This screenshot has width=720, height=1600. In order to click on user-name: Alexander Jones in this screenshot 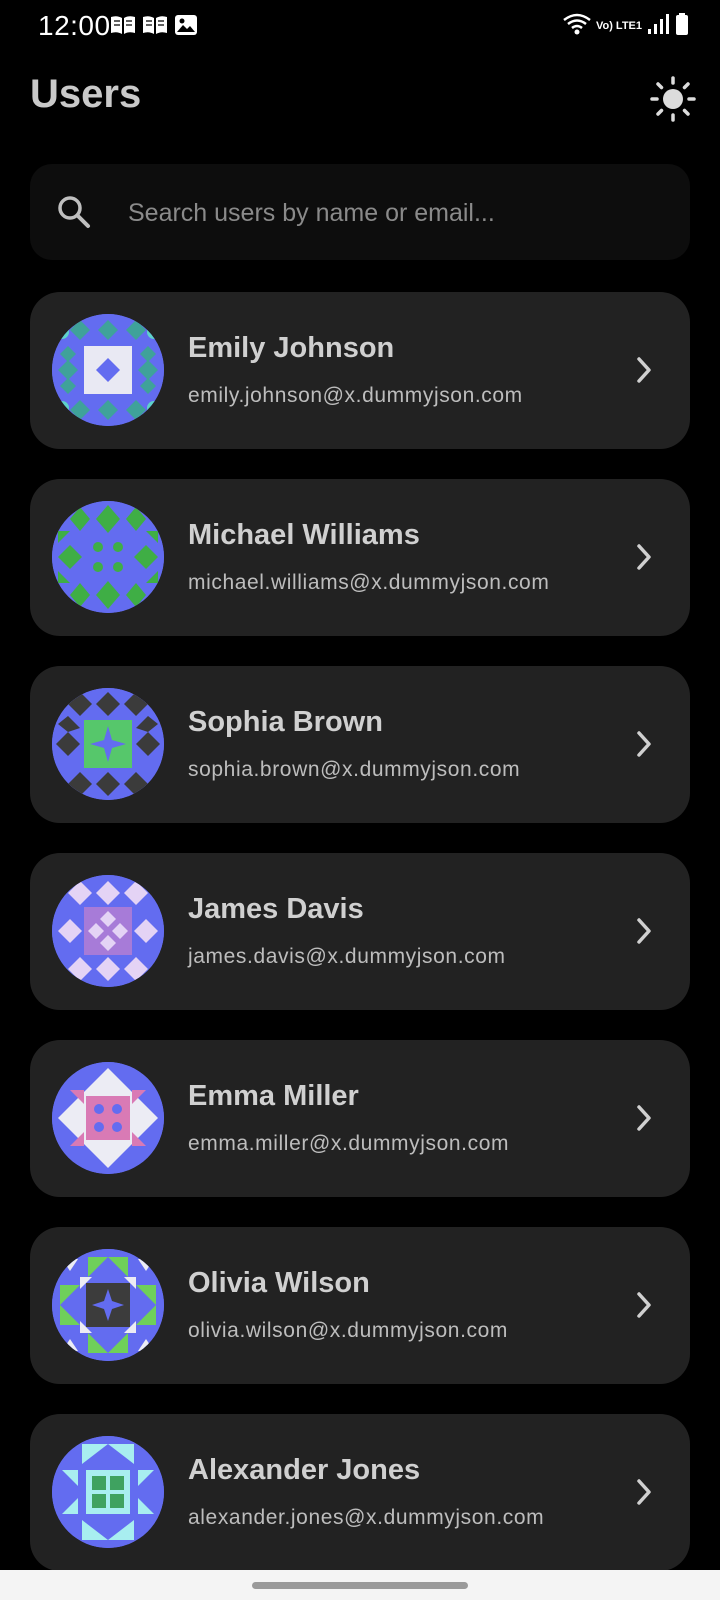, I will do `click(304, 1470)`.